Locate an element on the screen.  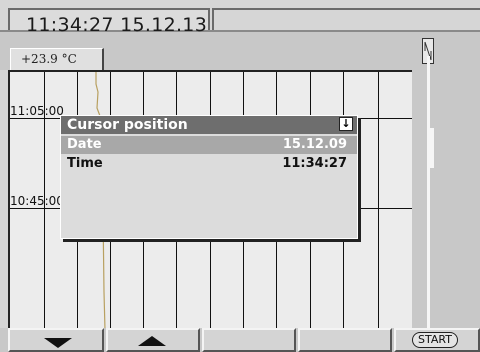
start-label: START is located at coordinates (435, 340).